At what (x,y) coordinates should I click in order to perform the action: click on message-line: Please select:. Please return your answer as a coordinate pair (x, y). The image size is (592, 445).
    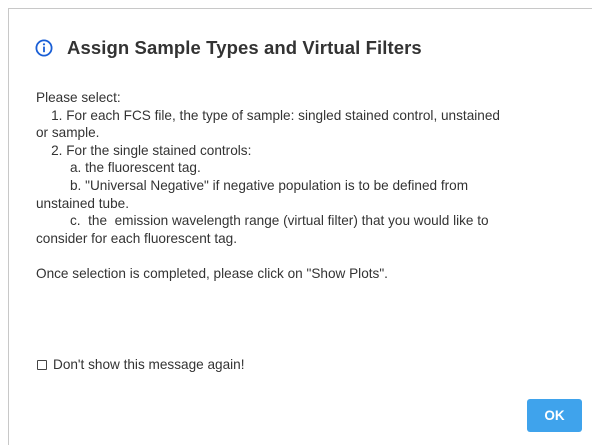
    Looking at the image, I should click on (78, 97).